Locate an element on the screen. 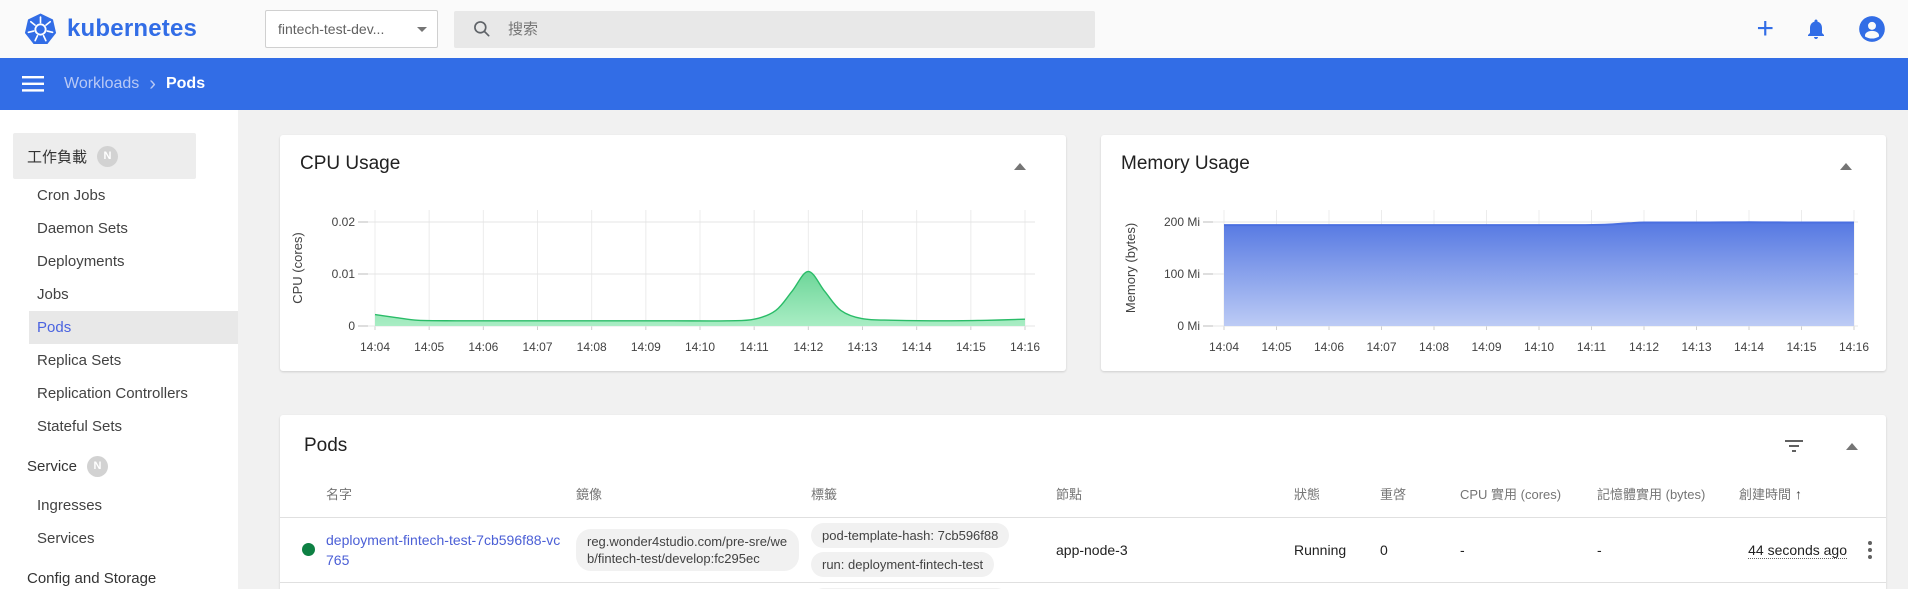  sidebar-group-工作負載: 工作負載 N is located at coordinates (104, 156).